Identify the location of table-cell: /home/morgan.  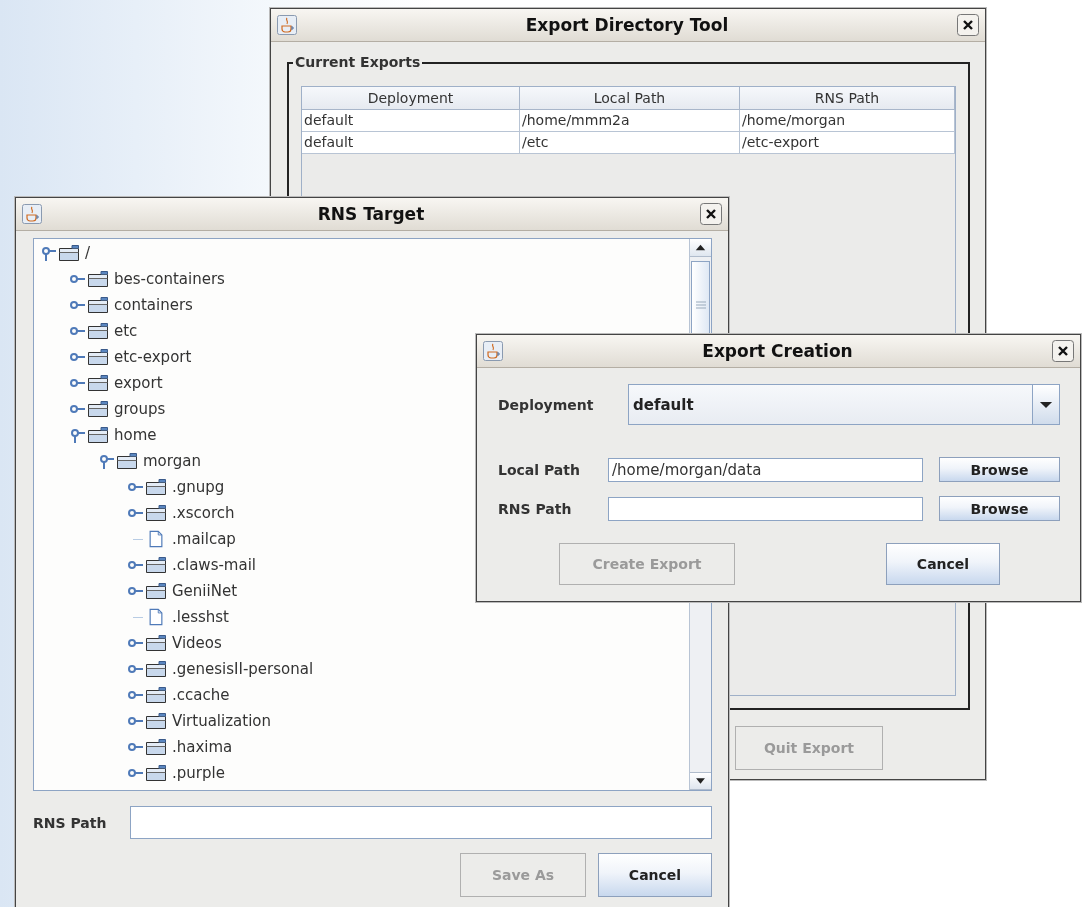
(847, 121).